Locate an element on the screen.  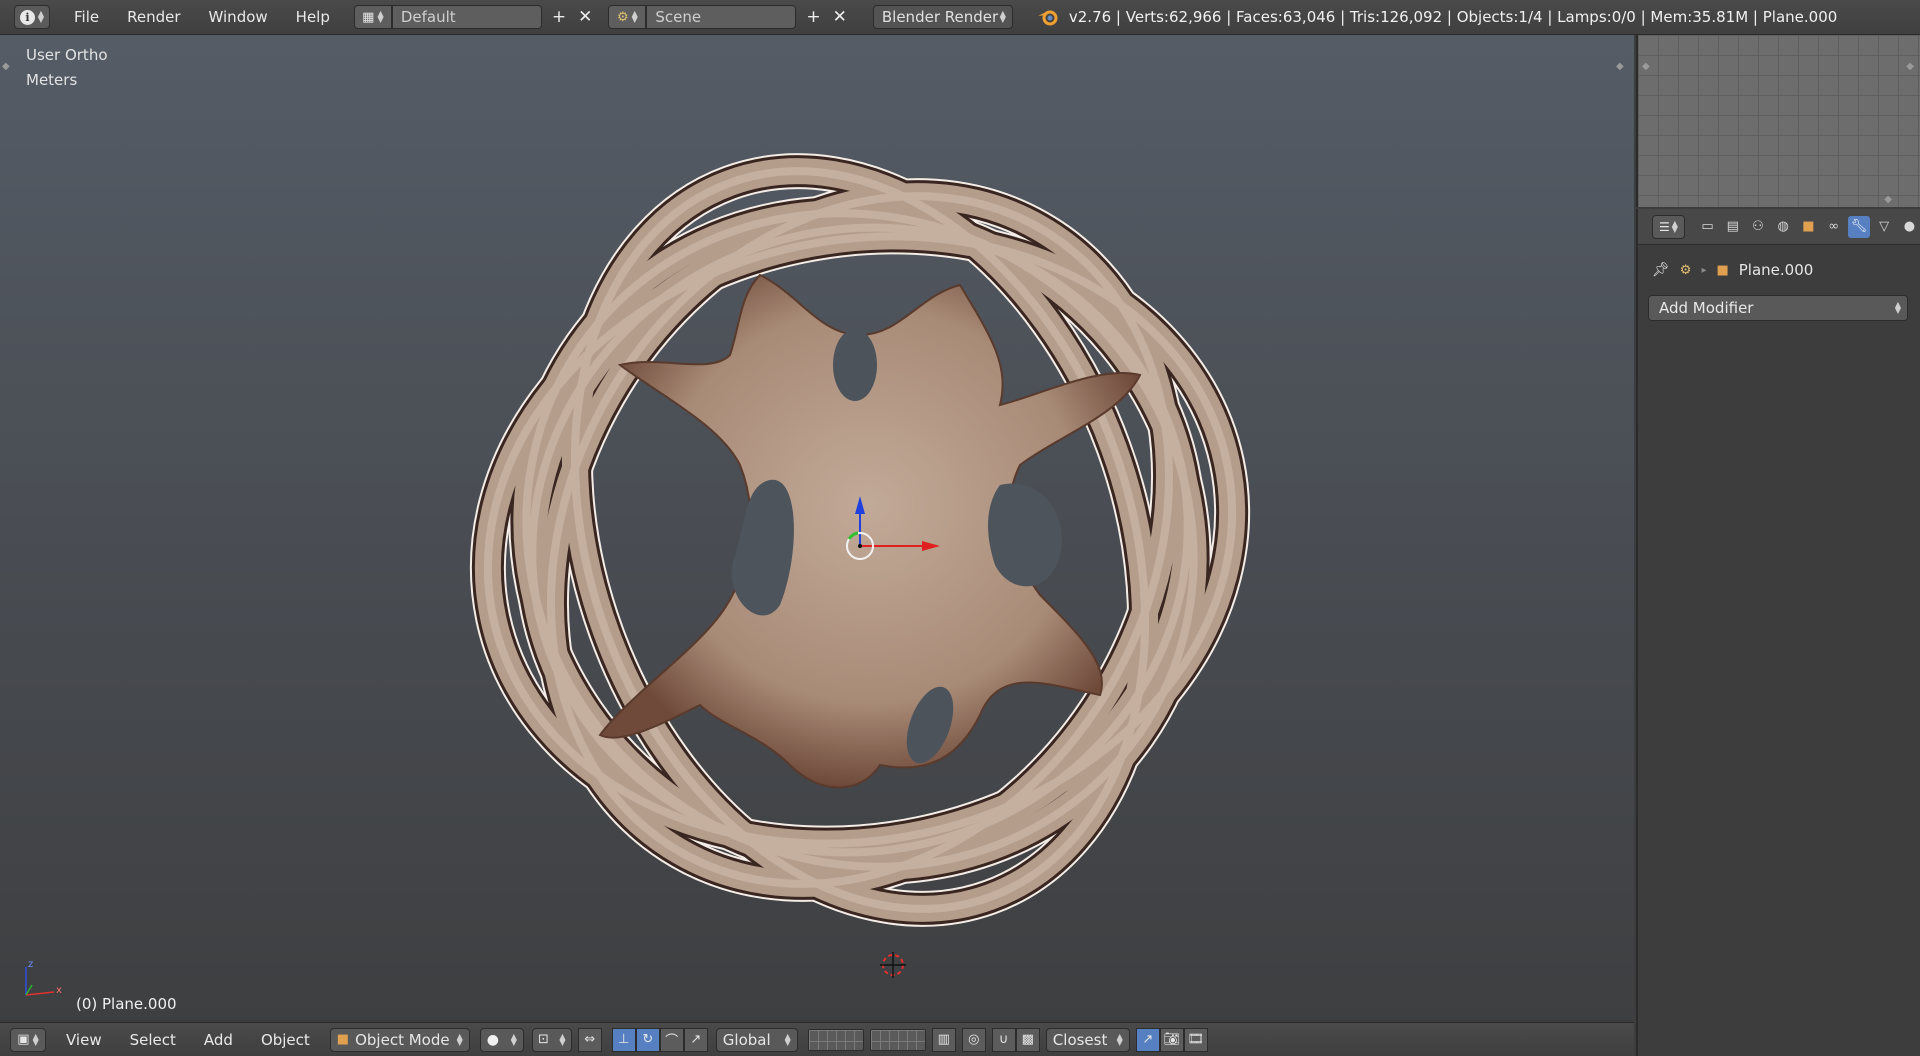
render-buttons-group: ↗ 📷︎ 🎞︎ is located at coordinates (1171, 1039).